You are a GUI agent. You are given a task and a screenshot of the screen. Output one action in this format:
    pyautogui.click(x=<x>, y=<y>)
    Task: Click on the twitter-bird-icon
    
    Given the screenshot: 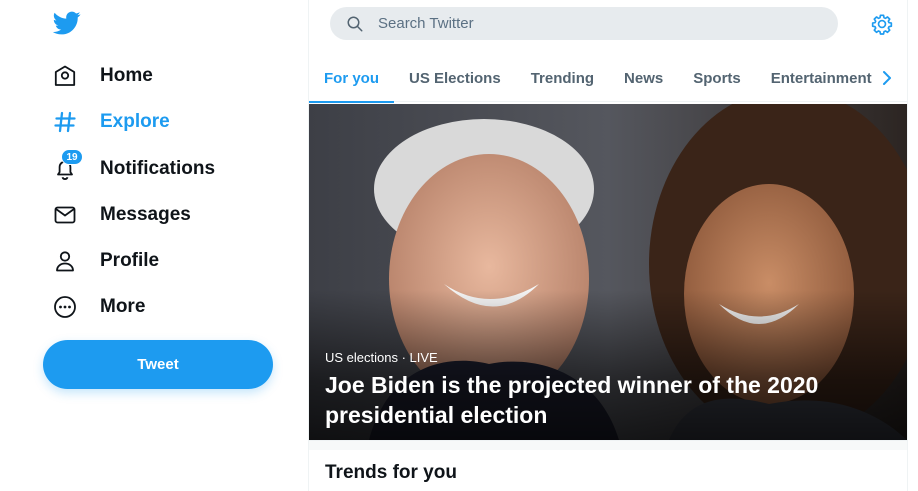 What is the action you would take?
    pyautogui.click(x=67, y=23)
    